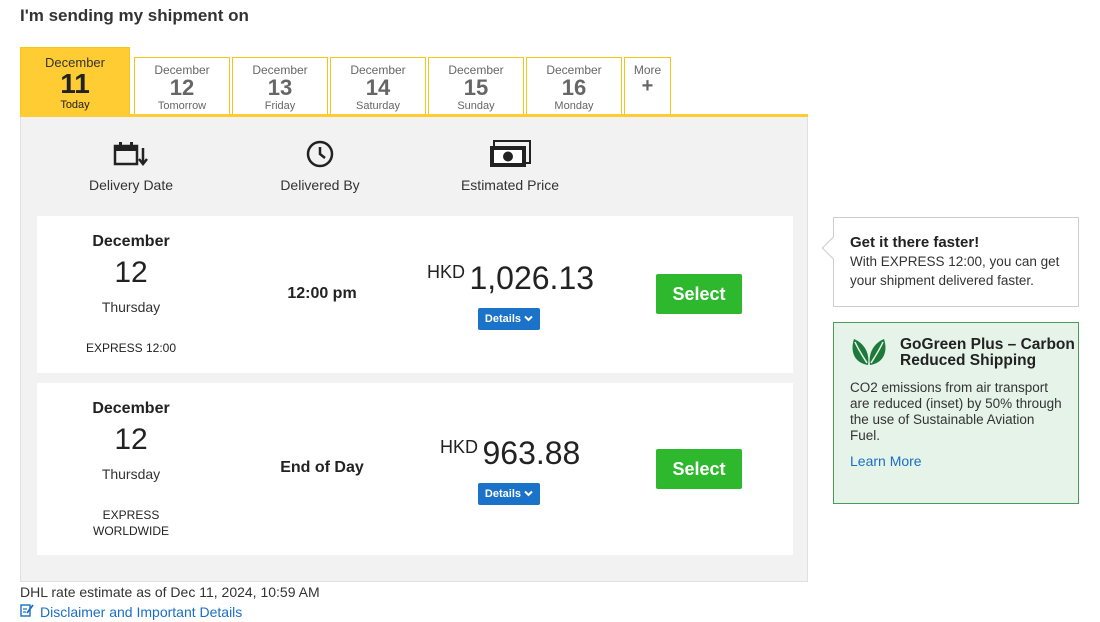 The image size is (1100, 622). What do you see at coordinates (320, 185) in the screenshot?
I see `column-label: Delivered By` at bounding box center [320, 185].